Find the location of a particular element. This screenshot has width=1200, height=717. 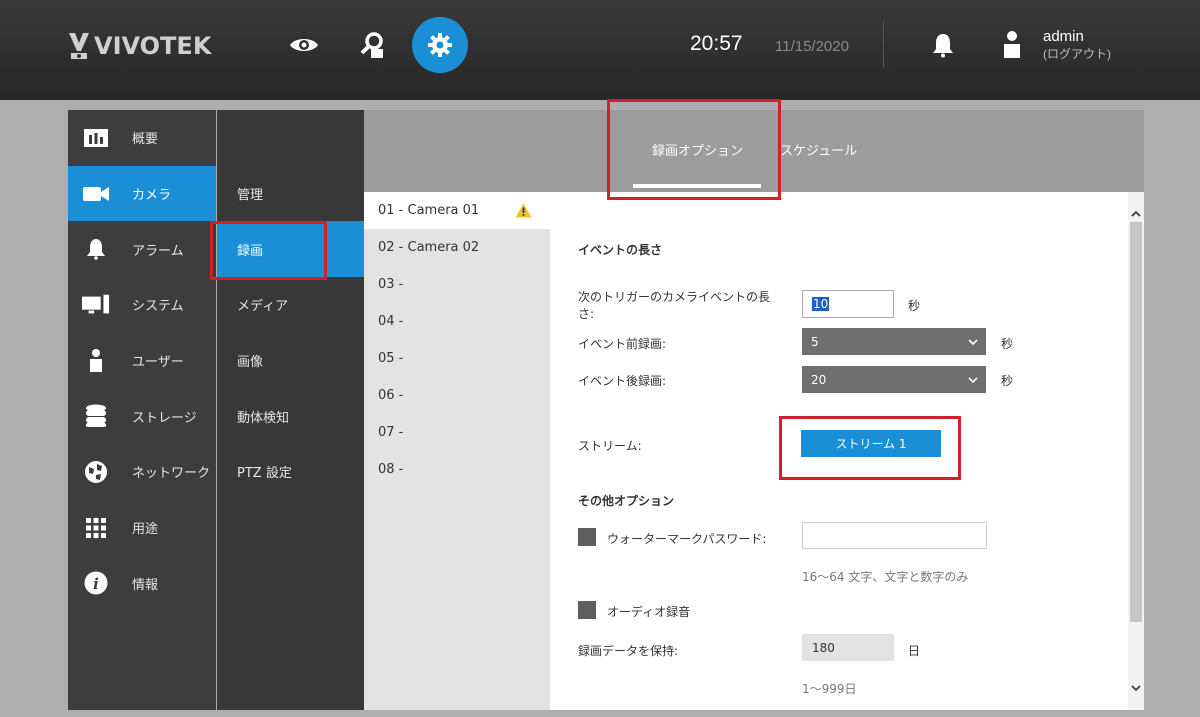

other-options-title: その他オプション is located at coordinates (626, 501).